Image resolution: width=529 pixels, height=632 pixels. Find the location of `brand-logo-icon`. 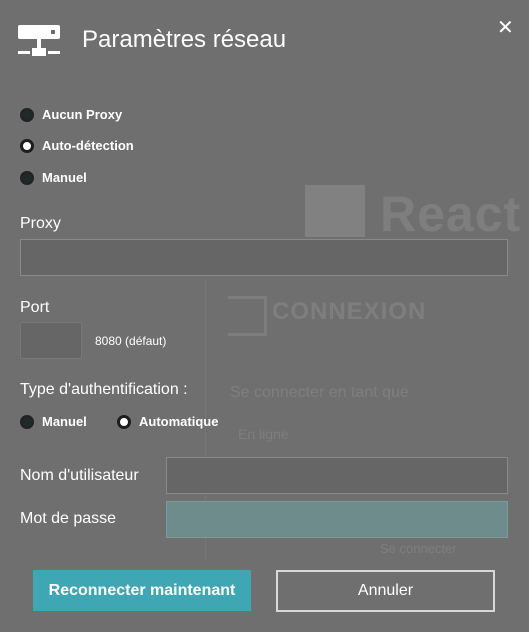

brand-logo-icon is located at coordinates (335, 211).